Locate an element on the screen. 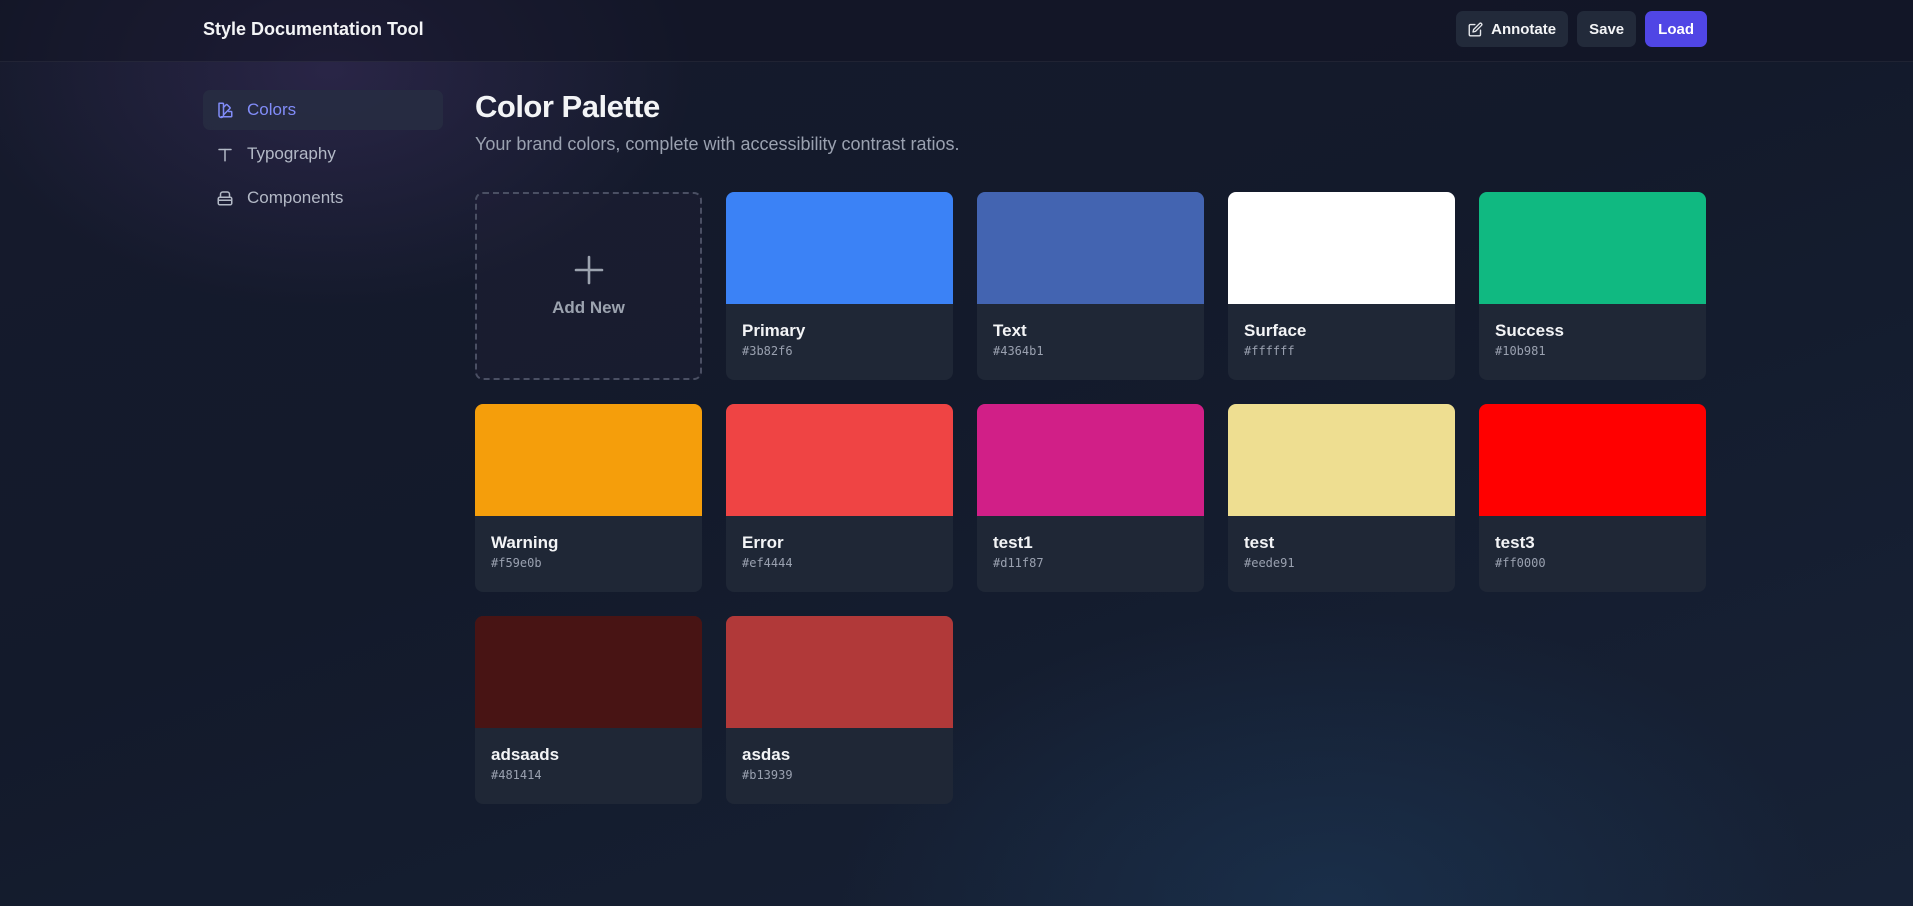 The image size is (1913, 906). color-hex: #ffffff is located at coordinates (1269, 351).